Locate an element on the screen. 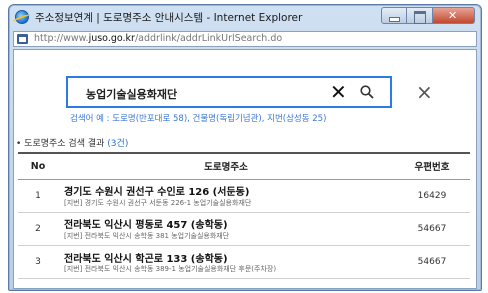  clear-search-icon: ✕ is located at coordinates (338, 92).